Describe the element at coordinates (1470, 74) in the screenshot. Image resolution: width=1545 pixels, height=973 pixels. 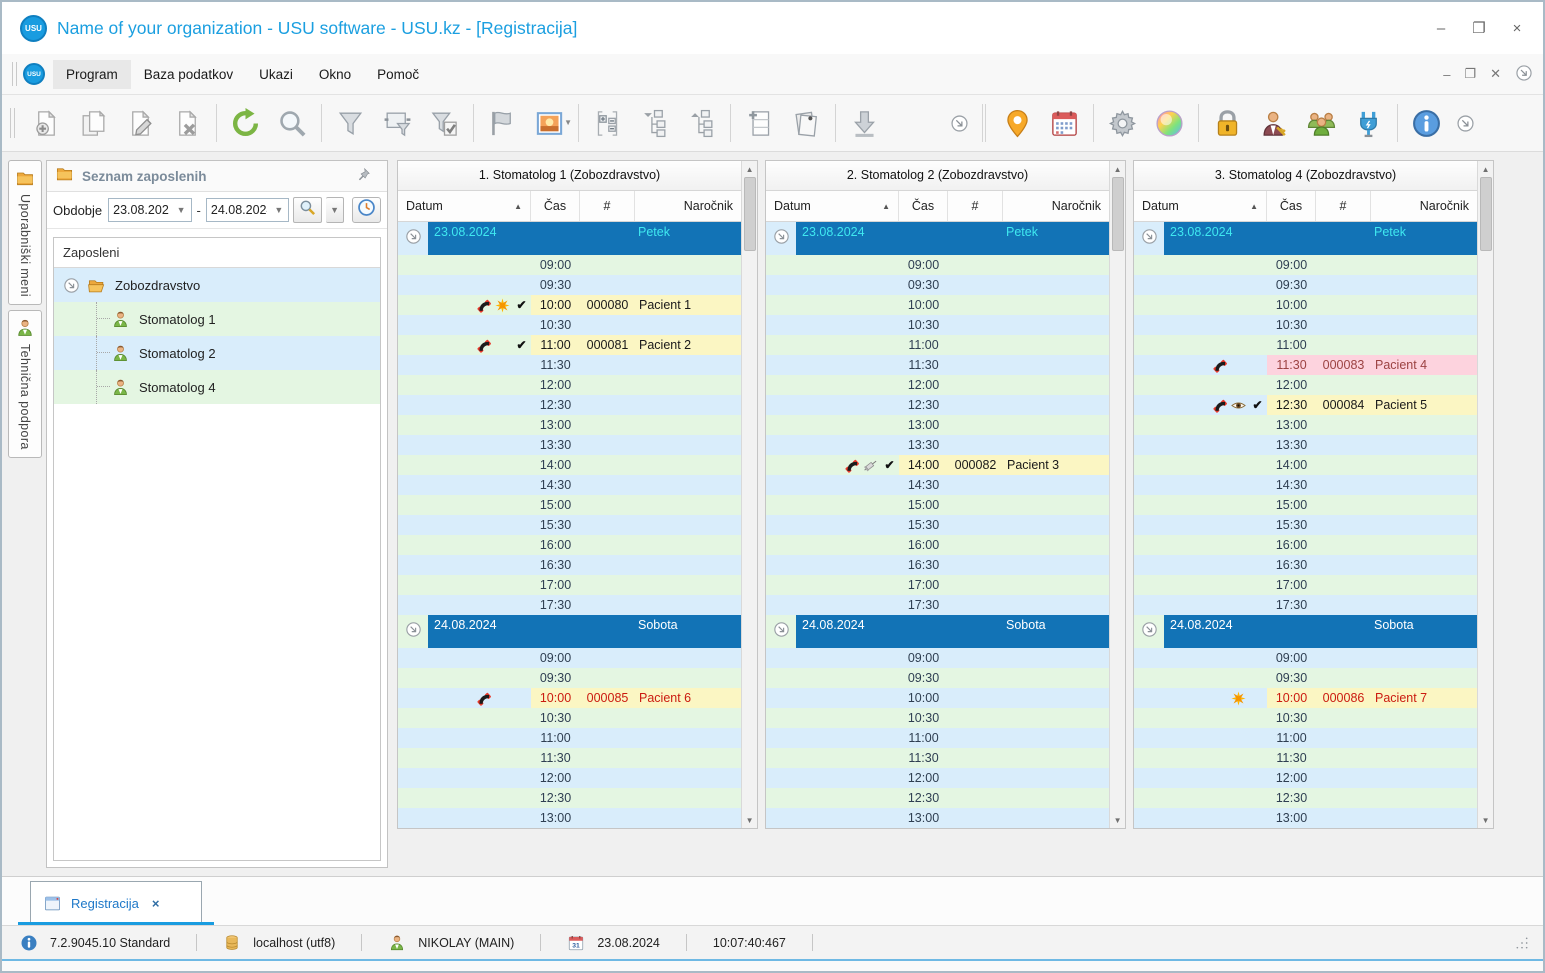
I see `mdi-restore-button: ❐` at that location.